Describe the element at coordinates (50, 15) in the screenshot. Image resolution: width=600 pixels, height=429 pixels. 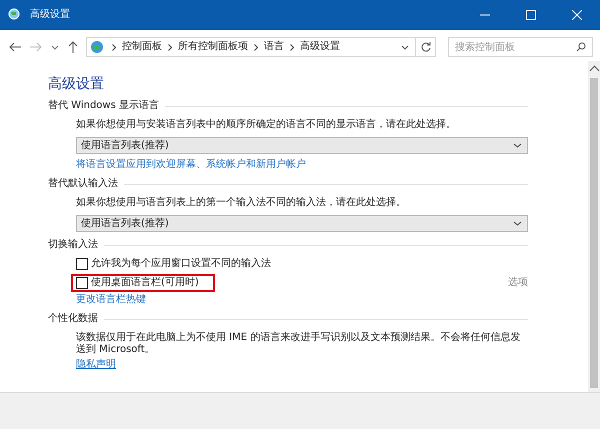
I see `window-title: 高级设置` at that location.